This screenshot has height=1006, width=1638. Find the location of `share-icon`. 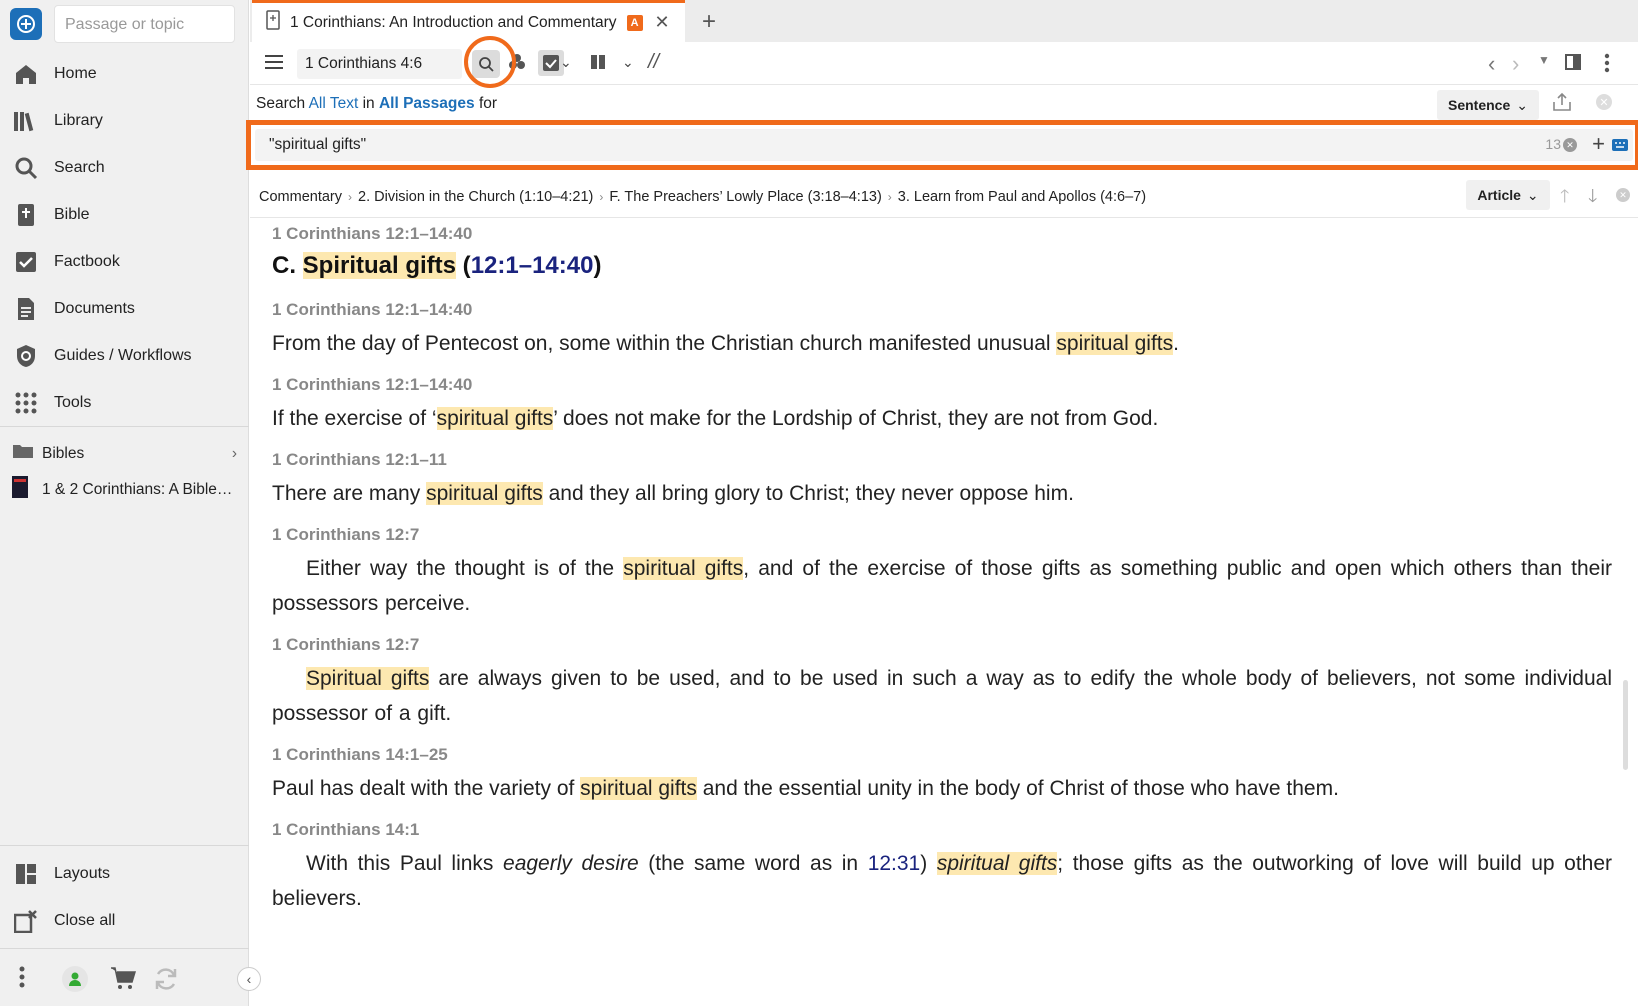

share-icon is located at coordinates (1562, 104).